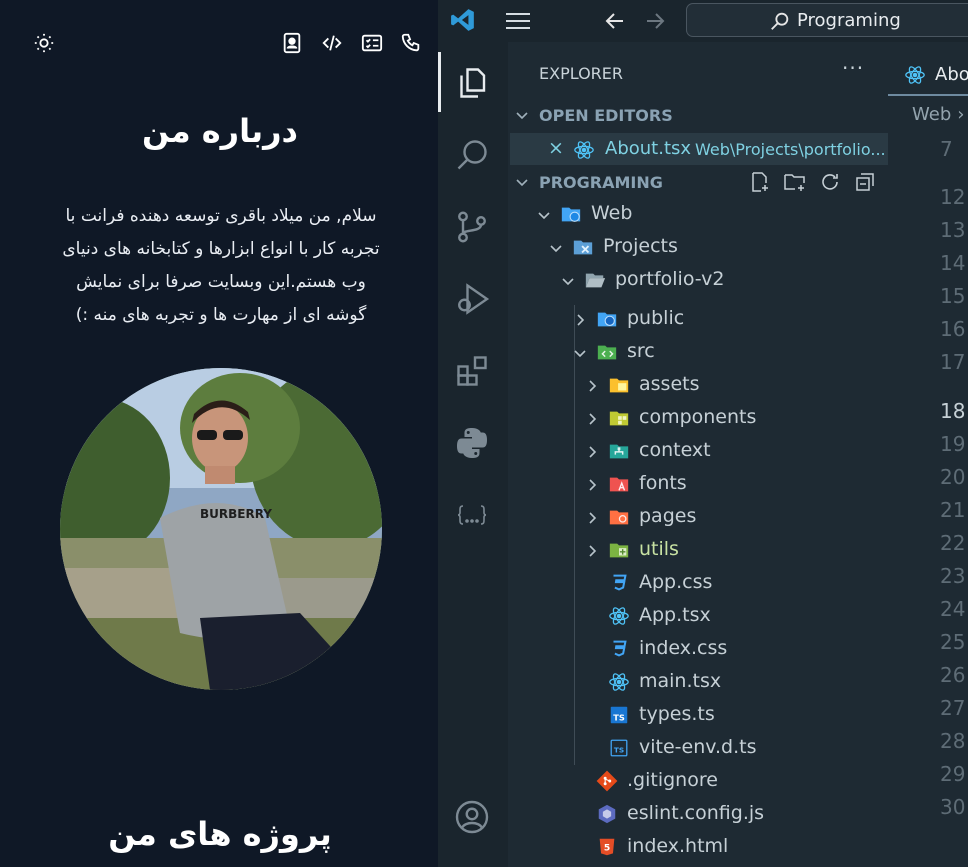 The image size is (968, 867). Describe the element at coordinates (698, 550) in the screenshot. I see `tree-item-utils: utils` at that location.